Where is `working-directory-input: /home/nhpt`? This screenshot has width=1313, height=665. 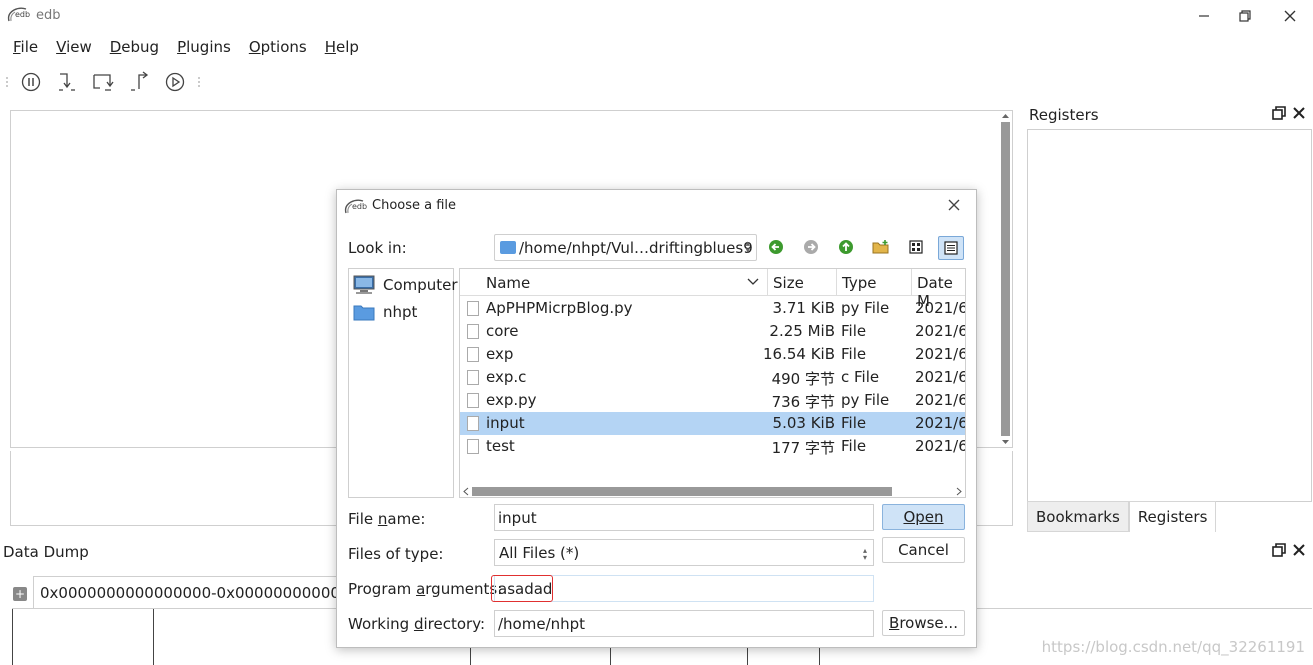
working-directory-input: /home/nhpt is located at coordinates (684, 623).